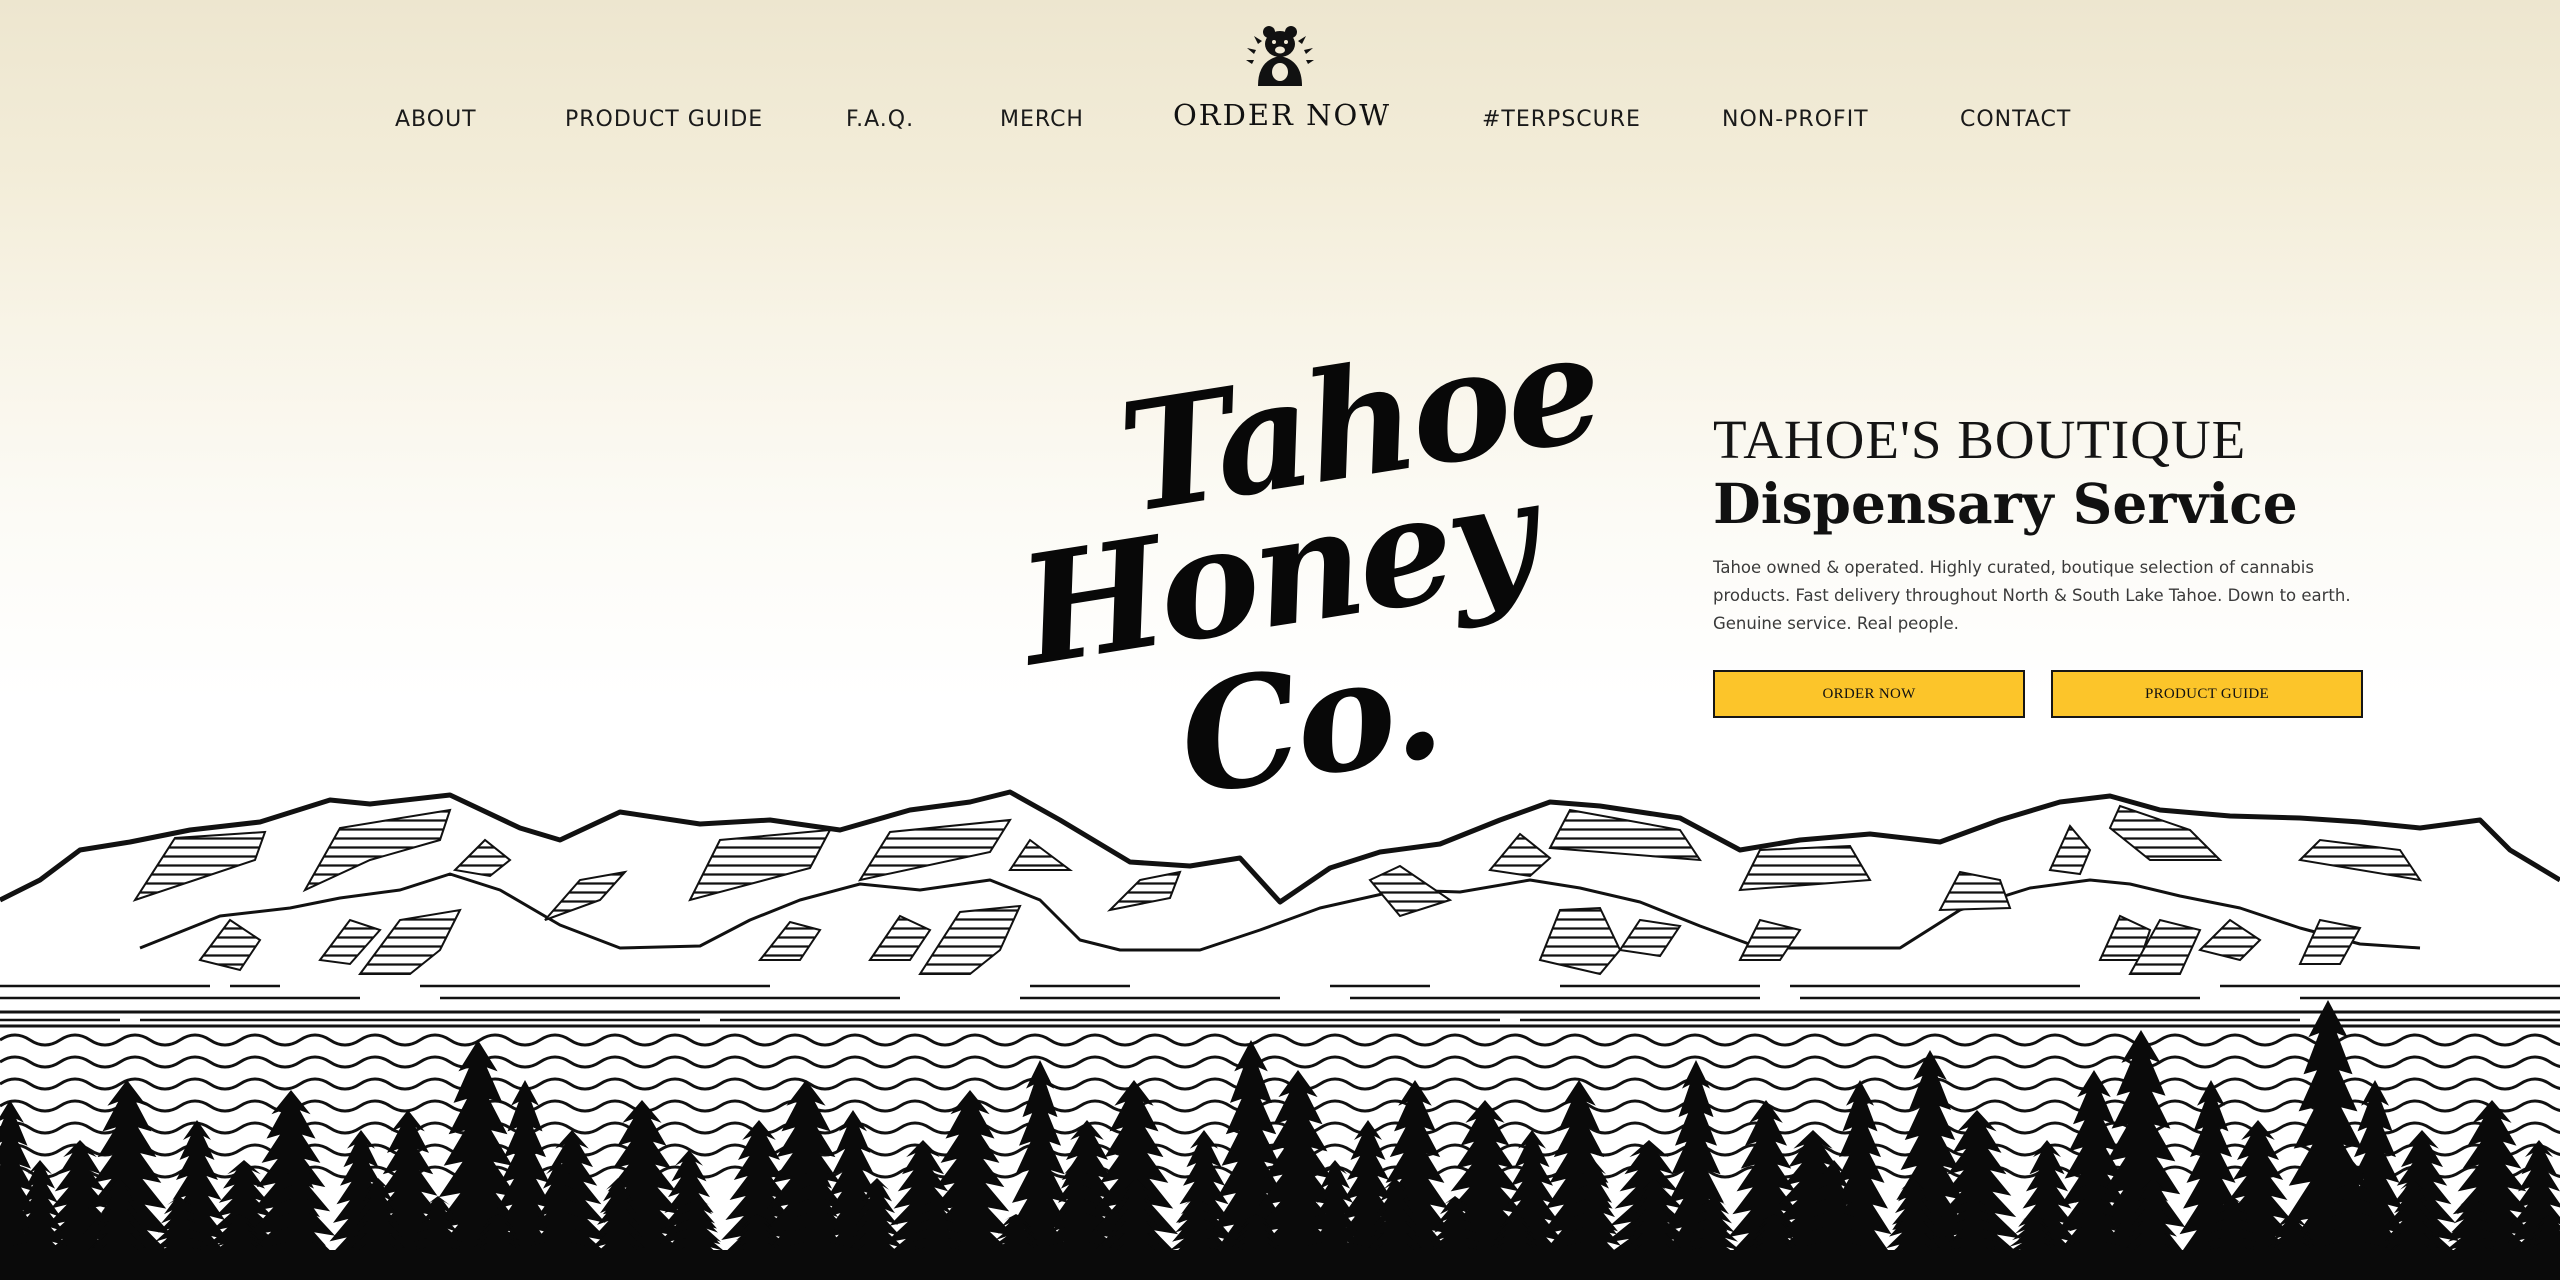 Image resolution: width=2560 pixels, height=1280 pixels. I want to click on brand-logo: Tahoe Honey Co., so click(1309, 564).